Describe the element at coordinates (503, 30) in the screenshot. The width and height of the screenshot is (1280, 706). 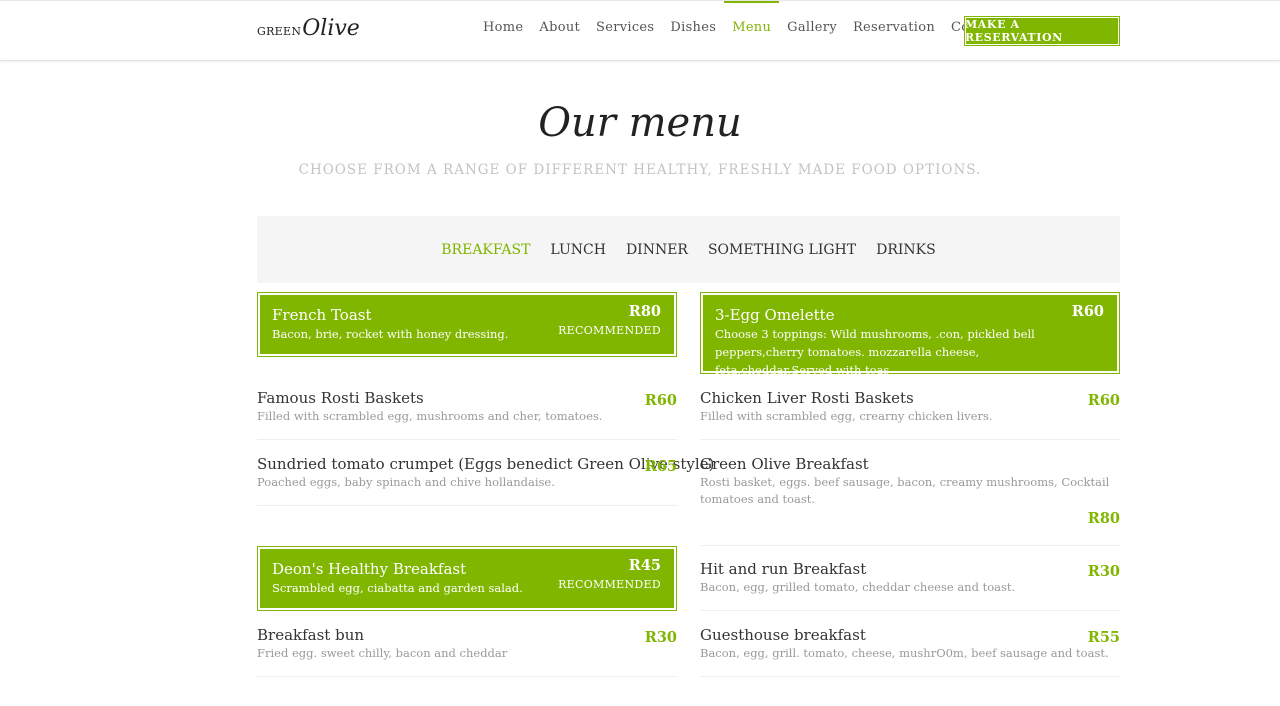
I see `nav-home: Home` at that location.